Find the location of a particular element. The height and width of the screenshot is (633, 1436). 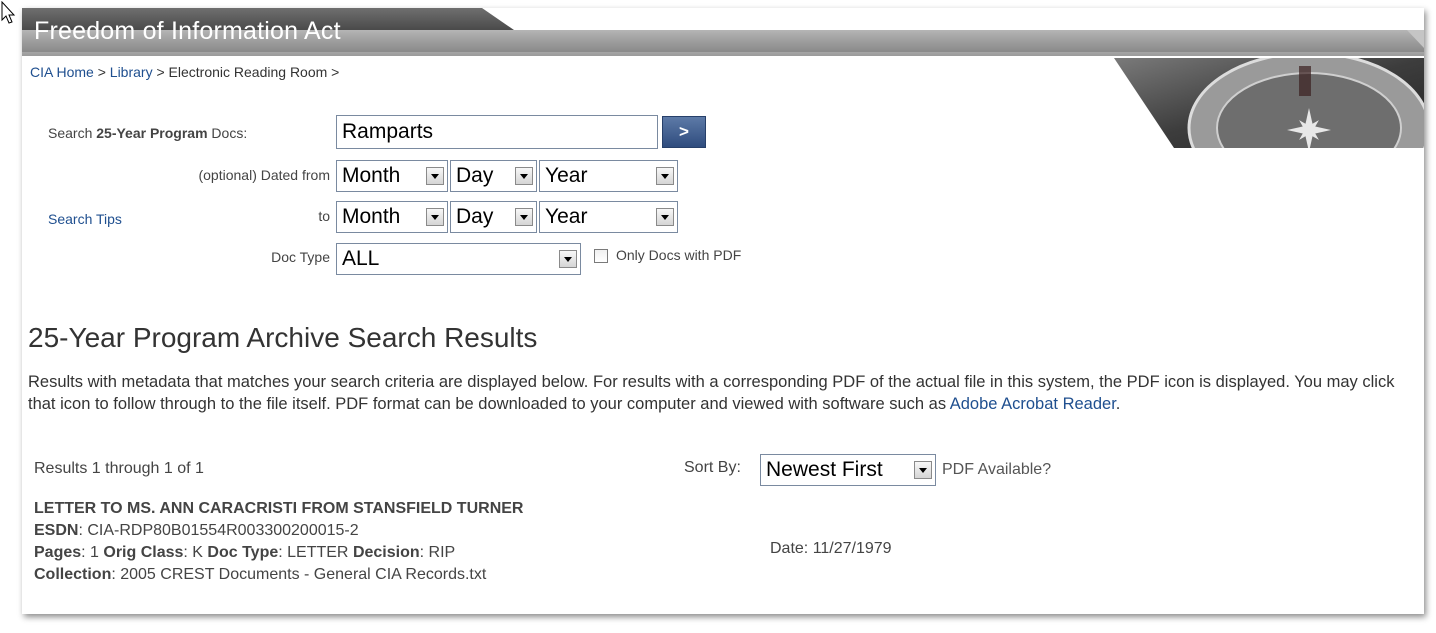

search-label-prefix: Search is located at coordinates (72, 133).